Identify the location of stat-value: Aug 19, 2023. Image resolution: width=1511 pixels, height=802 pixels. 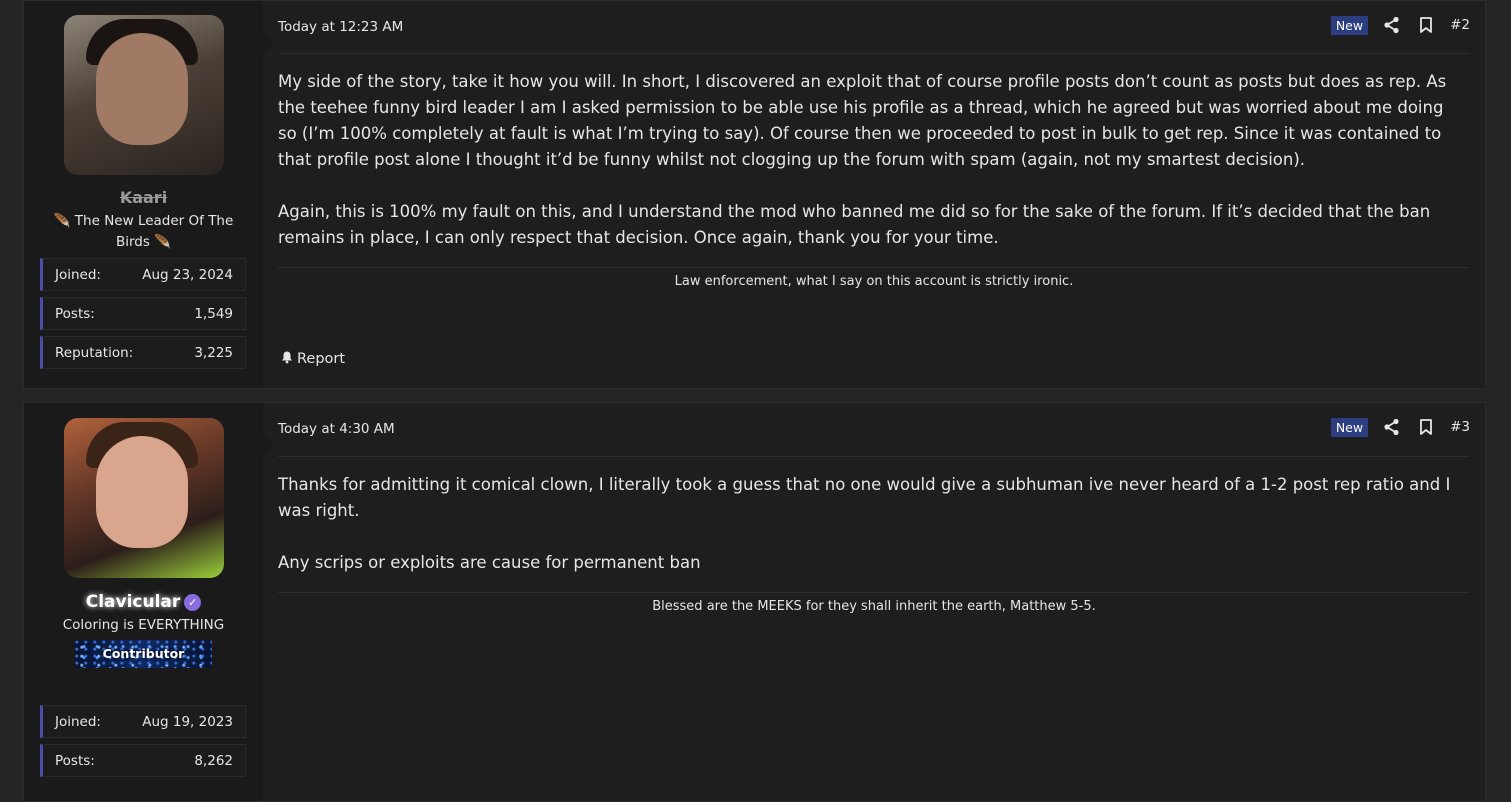
(187, 722).